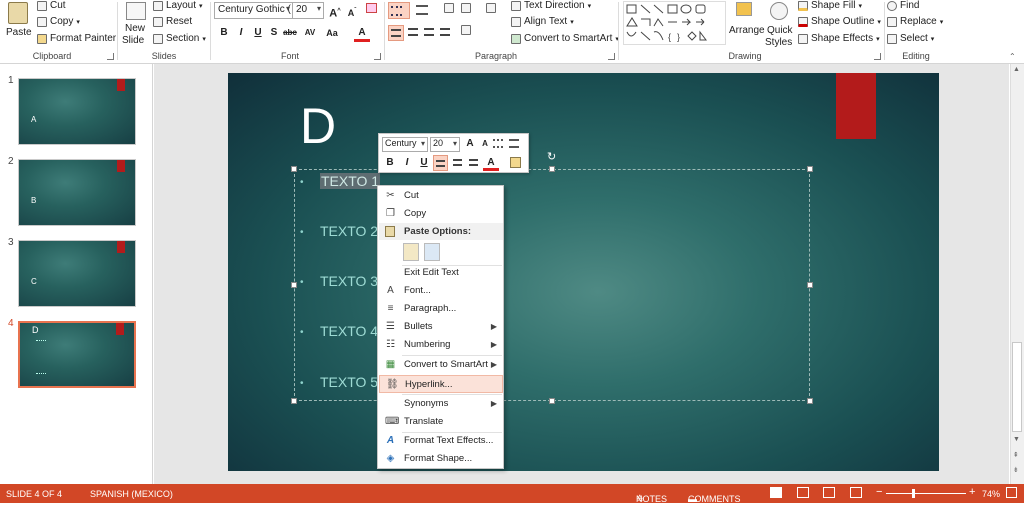 This screenshot has height=505, width=1024. Describe the element at coordinates (913, 493) in the screenshot. I see `zoom-slider-thumb` at that location.